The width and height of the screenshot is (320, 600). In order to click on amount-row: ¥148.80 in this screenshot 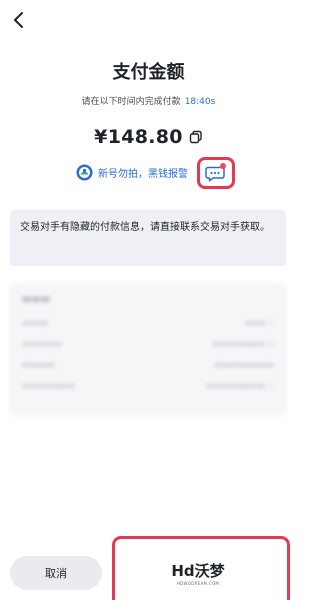, I will do `click(148, 137)`.